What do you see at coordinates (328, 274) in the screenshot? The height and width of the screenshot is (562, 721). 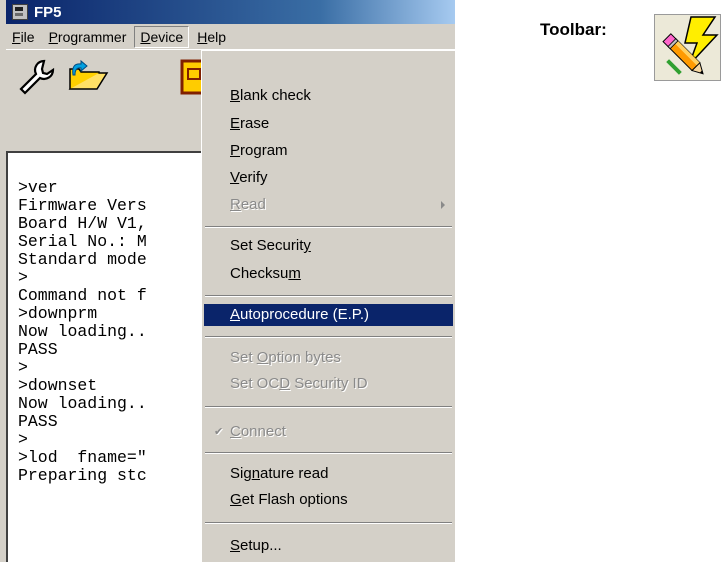 I see `menu-item-checksum: Checksum` at bounding box center [328, 274].